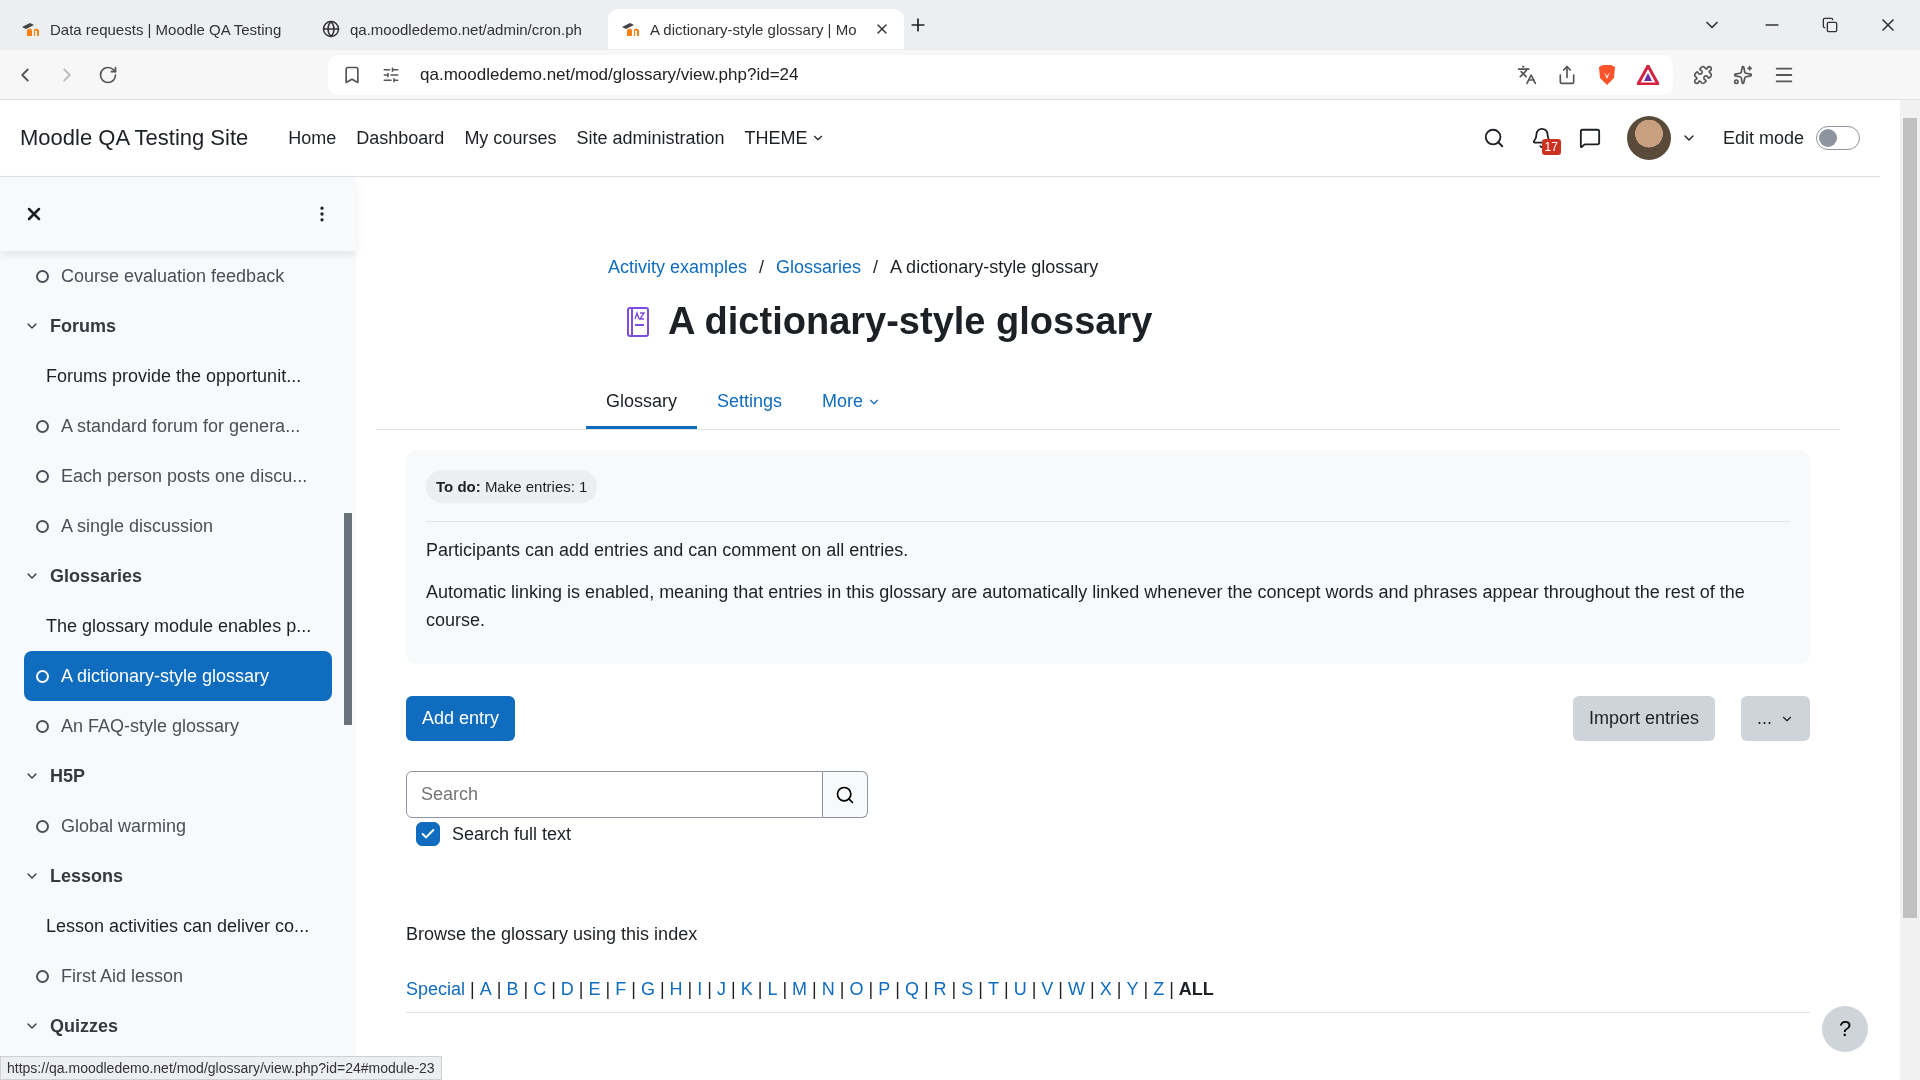 This screenshot has height=1080, width=1920. What do you see at coordinates (221, 1068) in the screenshot?
I see `status-url: https://qa.moodledemo.net/mod/glossary/view.php?id=24#module-23` at bounding box center [221, 1068].